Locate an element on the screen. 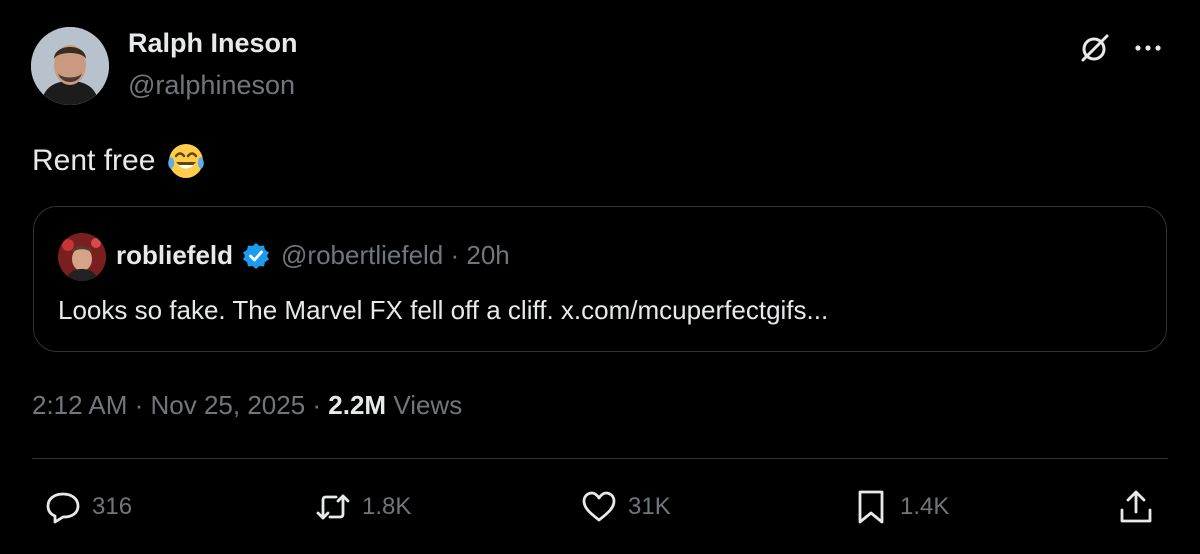 The height and width of the screenshot is (554, 1200). more-icon is located at coordinates (1148, 48).